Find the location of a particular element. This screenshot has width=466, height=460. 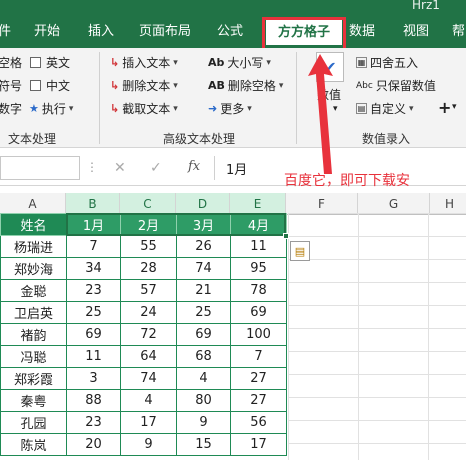

extract-text-button: ↳ 截取文本 ▾ is located at coordinates (144, 108).